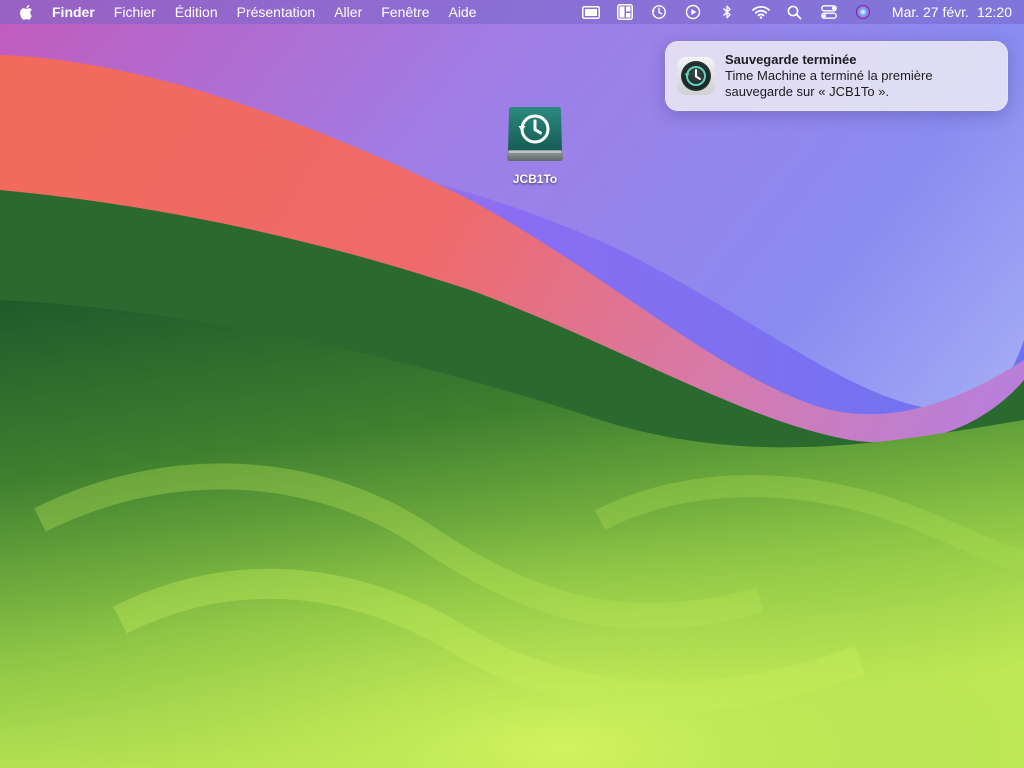 This screenshot has width=1024, height=768. I want to click on wifi-icon, so click(761, 12).